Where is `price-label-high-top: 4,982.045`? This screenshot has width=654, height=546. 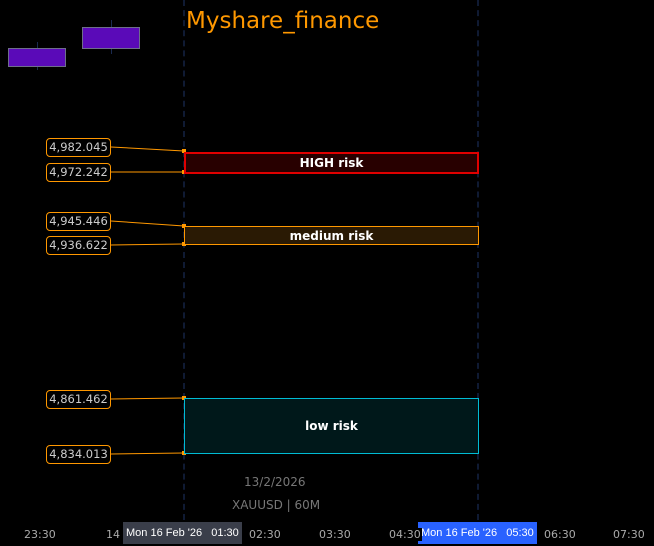
price-label-high-top: 4,982.045 is located at coordinates (78, 147).